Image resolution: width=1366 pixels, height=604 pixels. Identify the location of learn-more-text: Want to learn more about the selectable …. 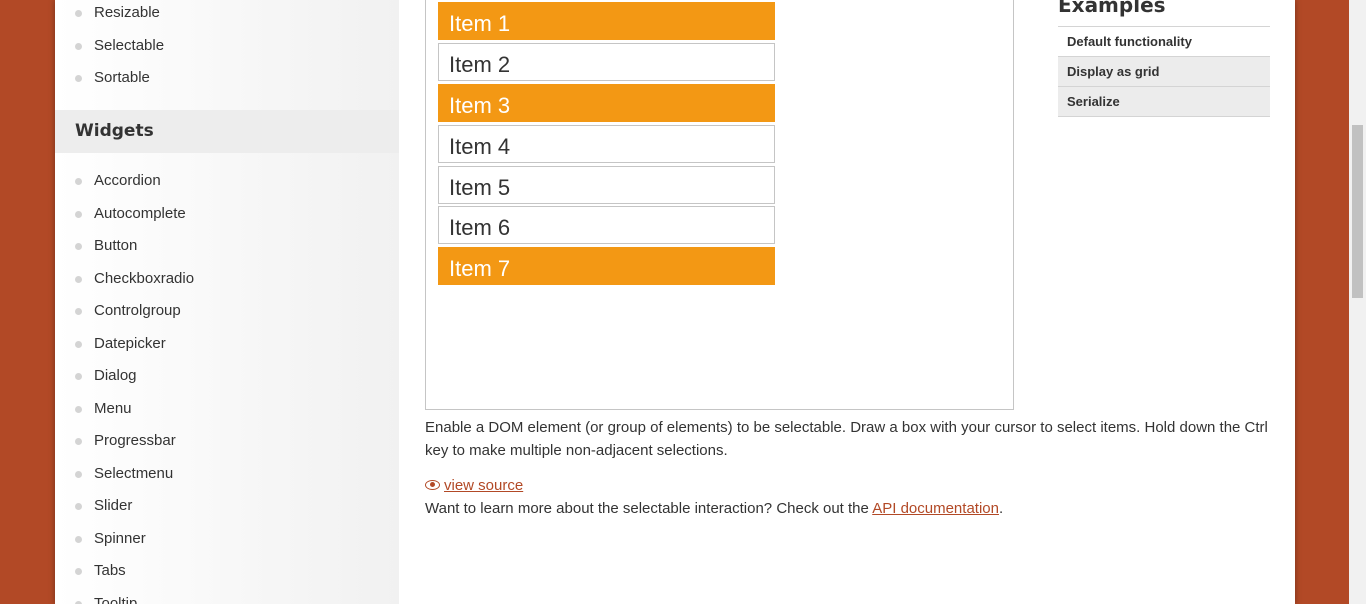
(714, 508).